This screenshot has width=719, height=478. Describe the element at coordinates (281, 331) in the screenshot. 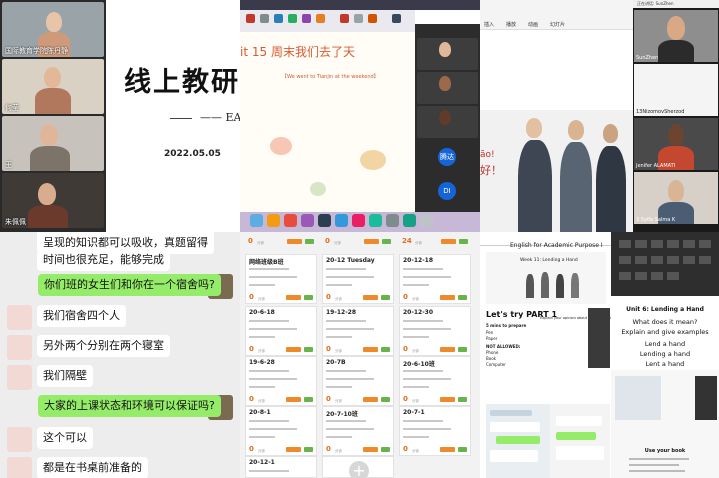

I see `class-card: 20-6-18 0 分钟` at that location.